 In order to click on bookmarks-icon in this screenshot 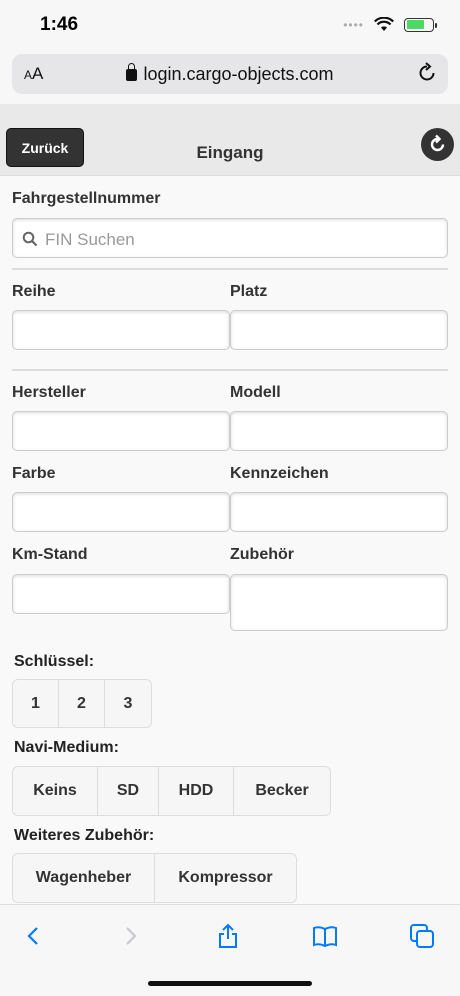, I will do `click(325, 936)`.